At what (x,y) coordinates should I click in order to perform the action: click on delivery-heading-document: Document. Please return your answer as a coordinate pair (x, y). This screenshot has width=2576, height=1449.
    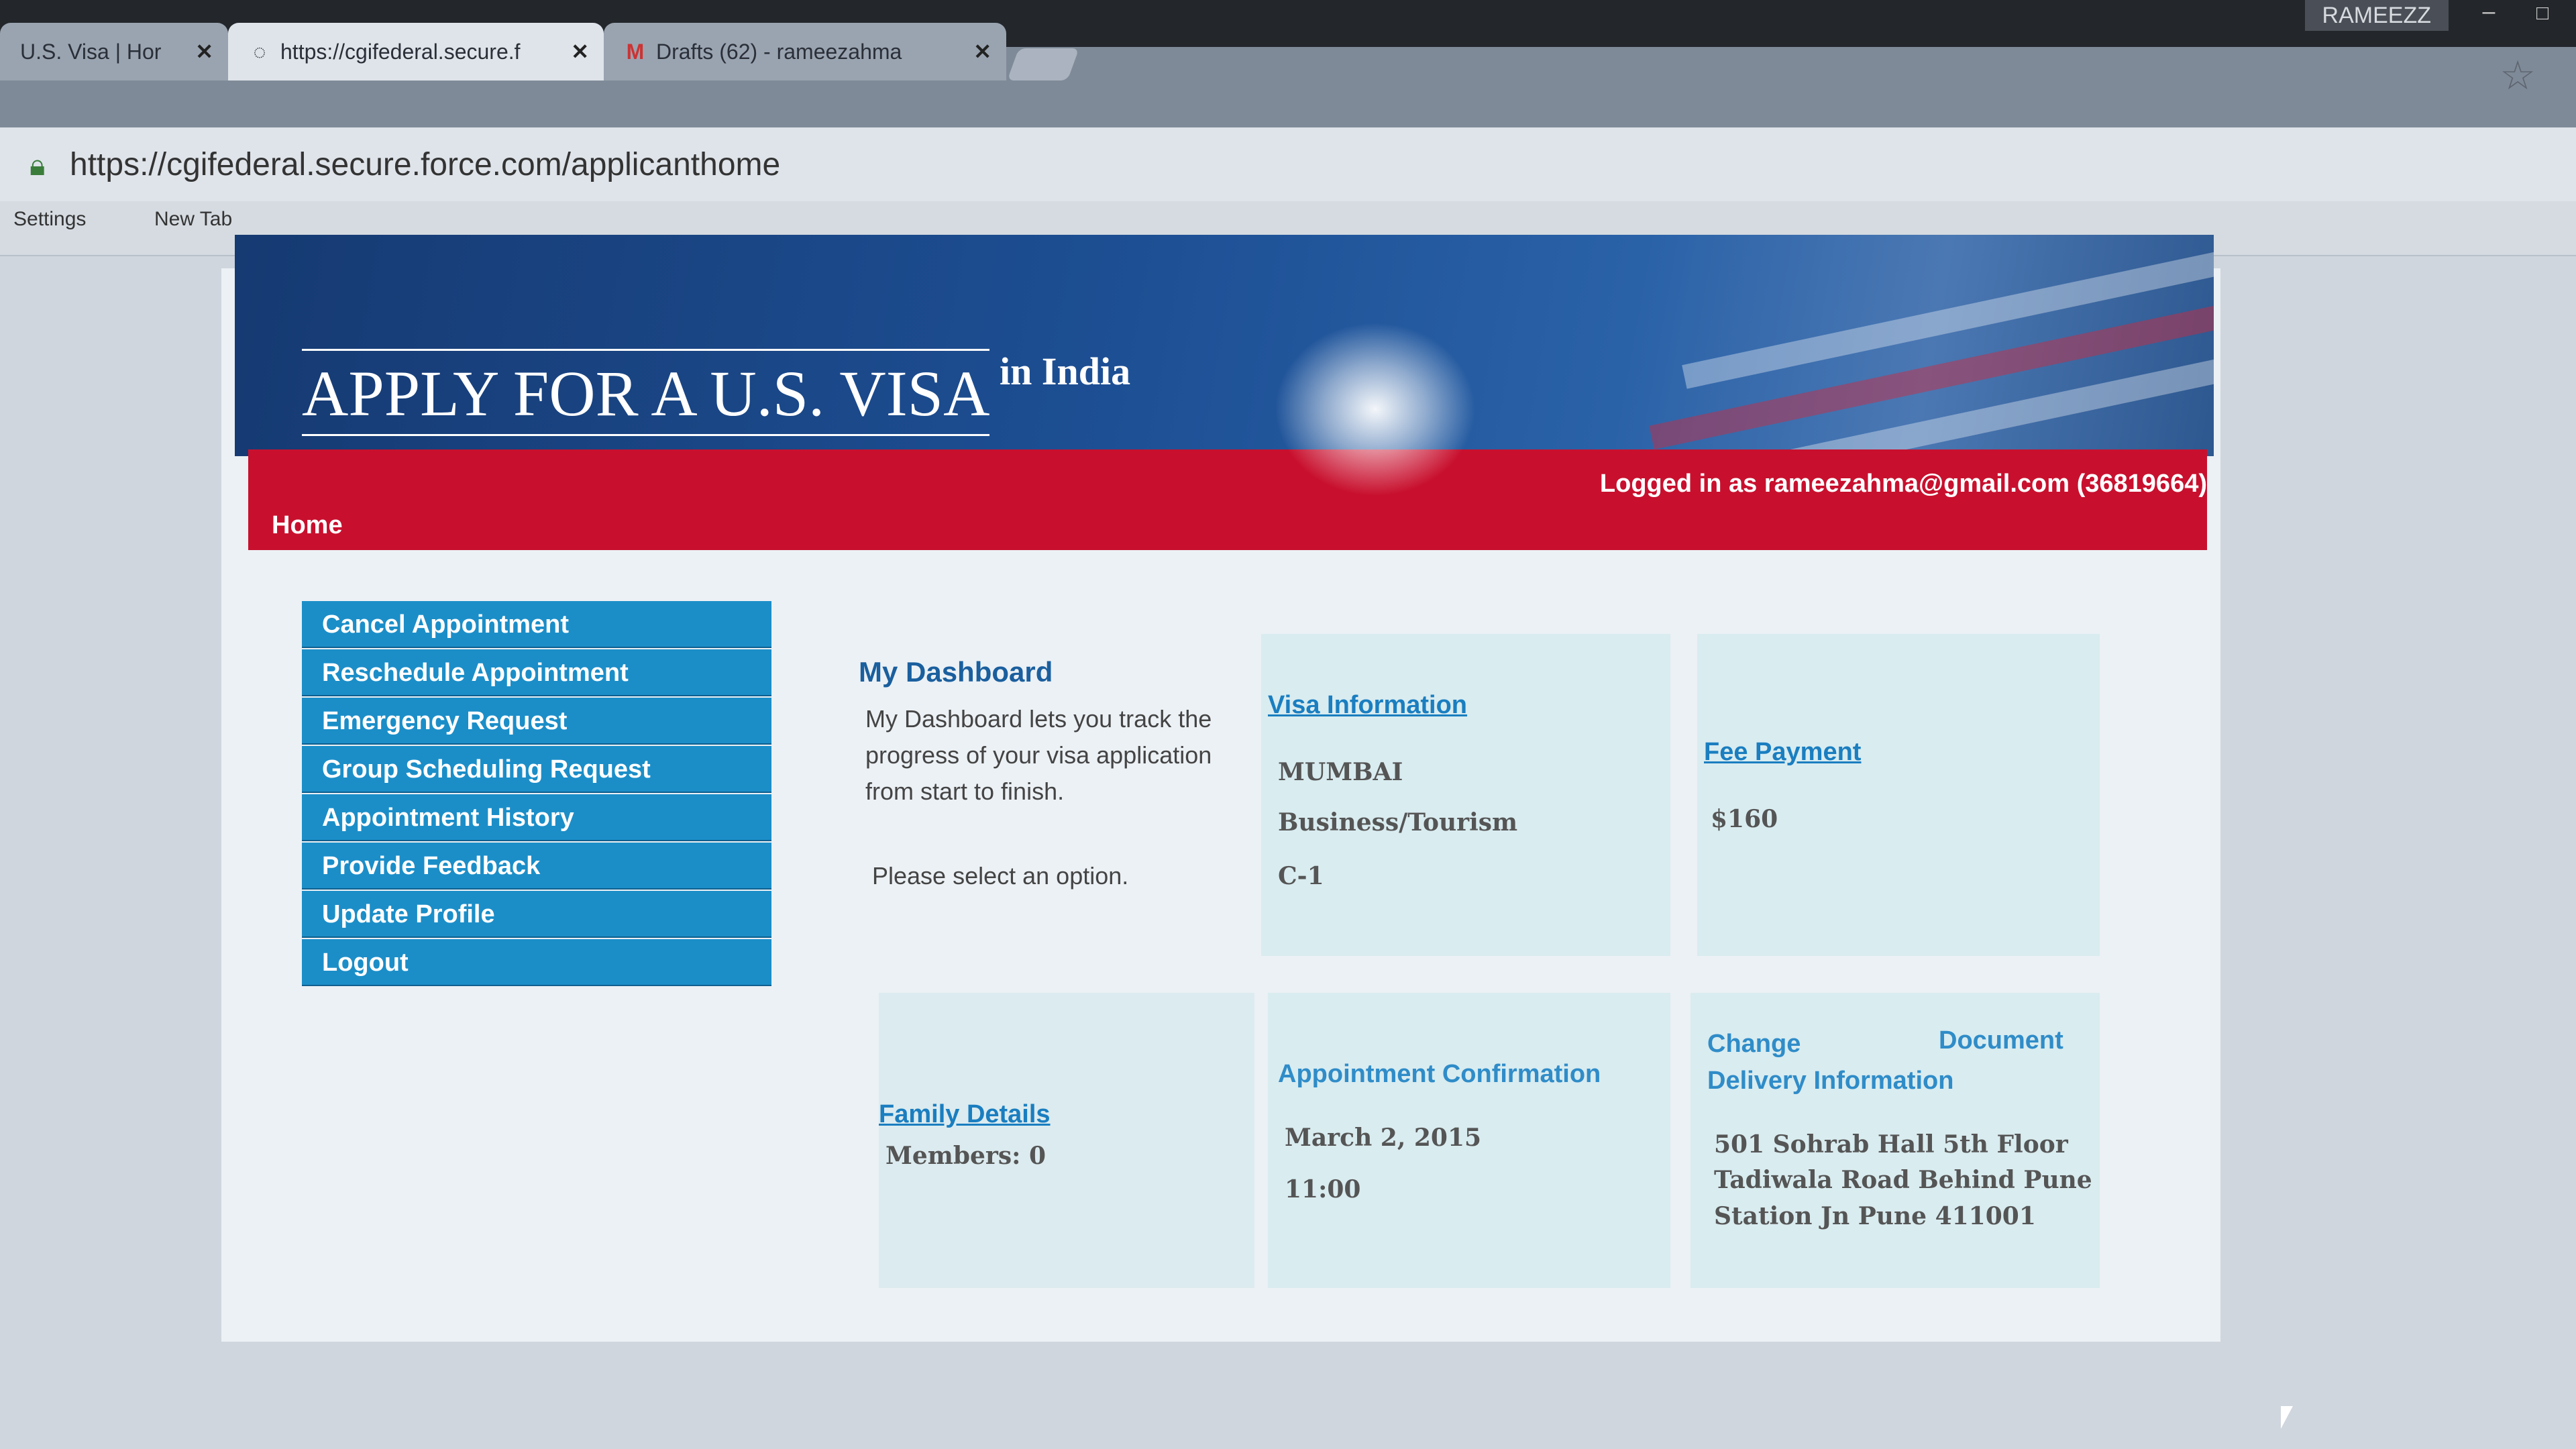
    Looking at the image, I should click on (2001, 1040).